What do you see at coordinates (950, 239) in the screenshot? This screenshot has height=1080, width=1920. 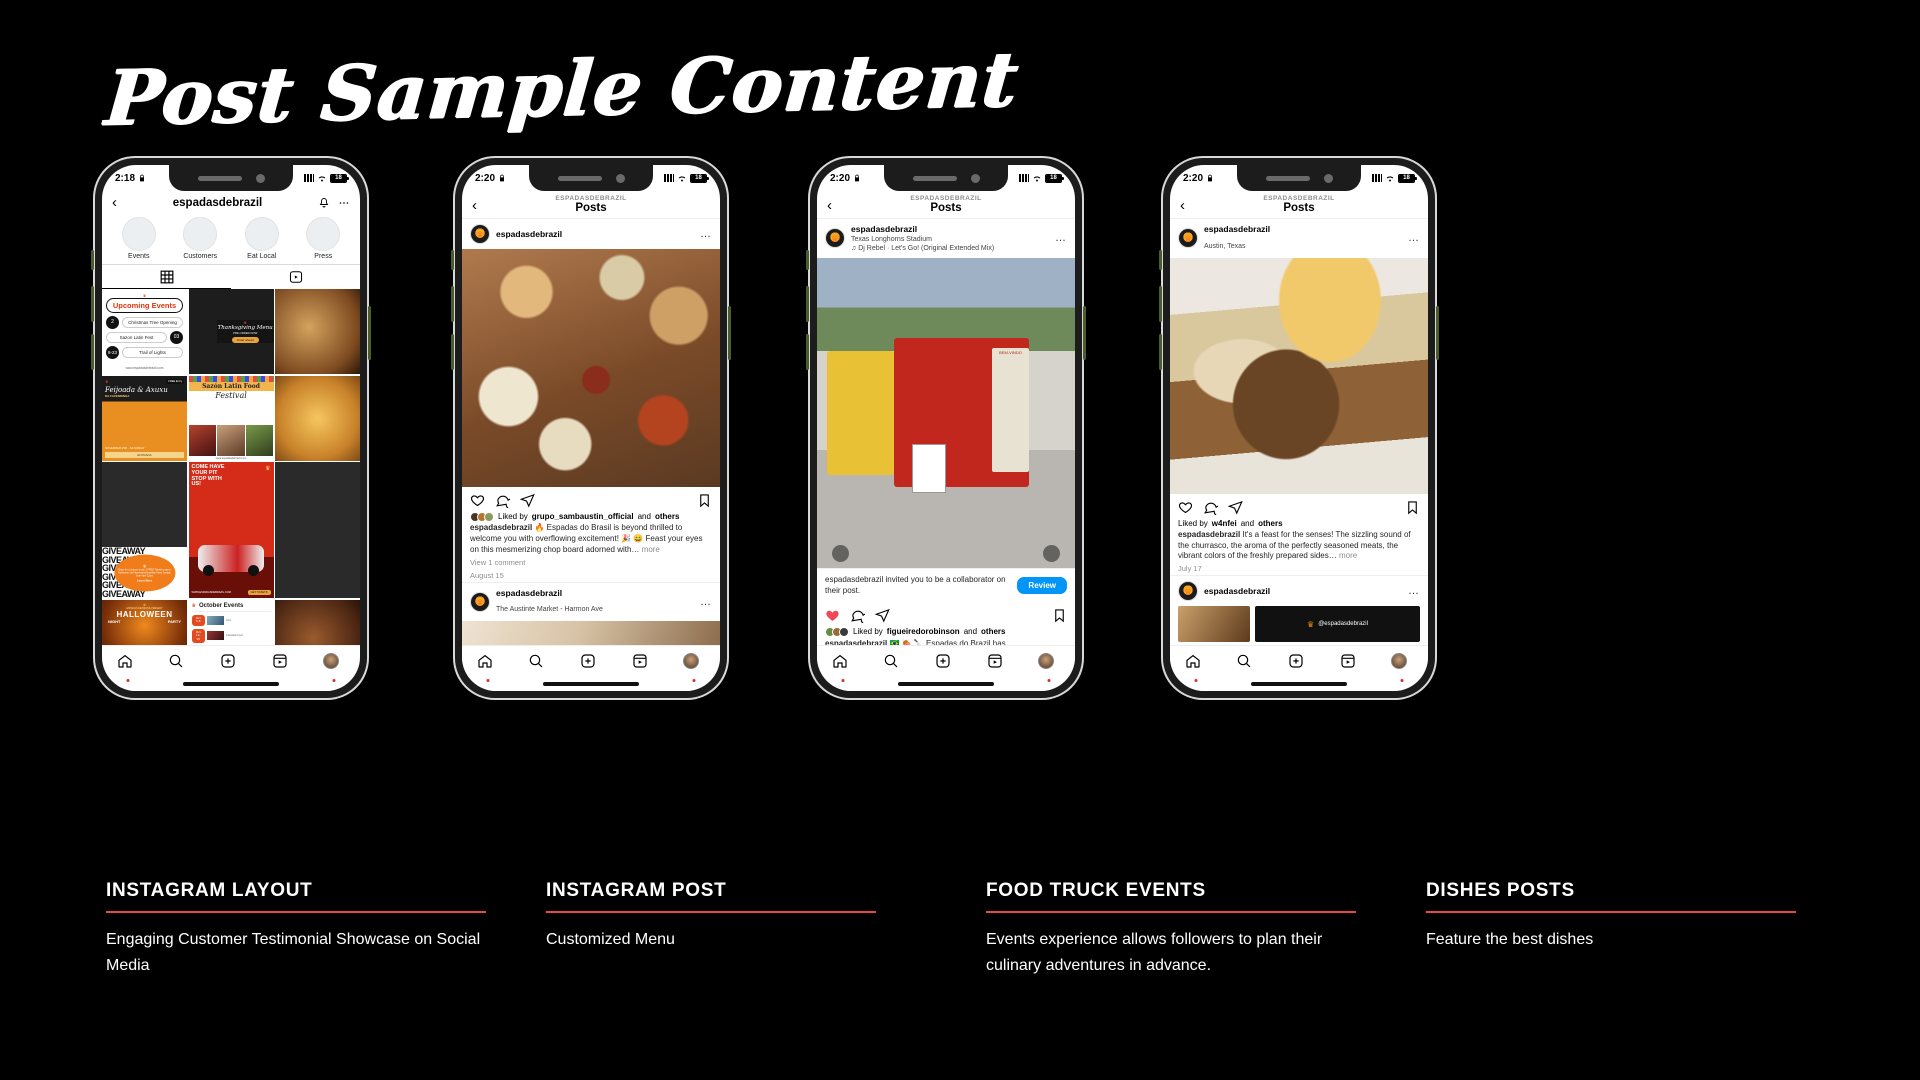 I see `post-location: Texas Longhorns Stadium` at bounding box center [950, 239].